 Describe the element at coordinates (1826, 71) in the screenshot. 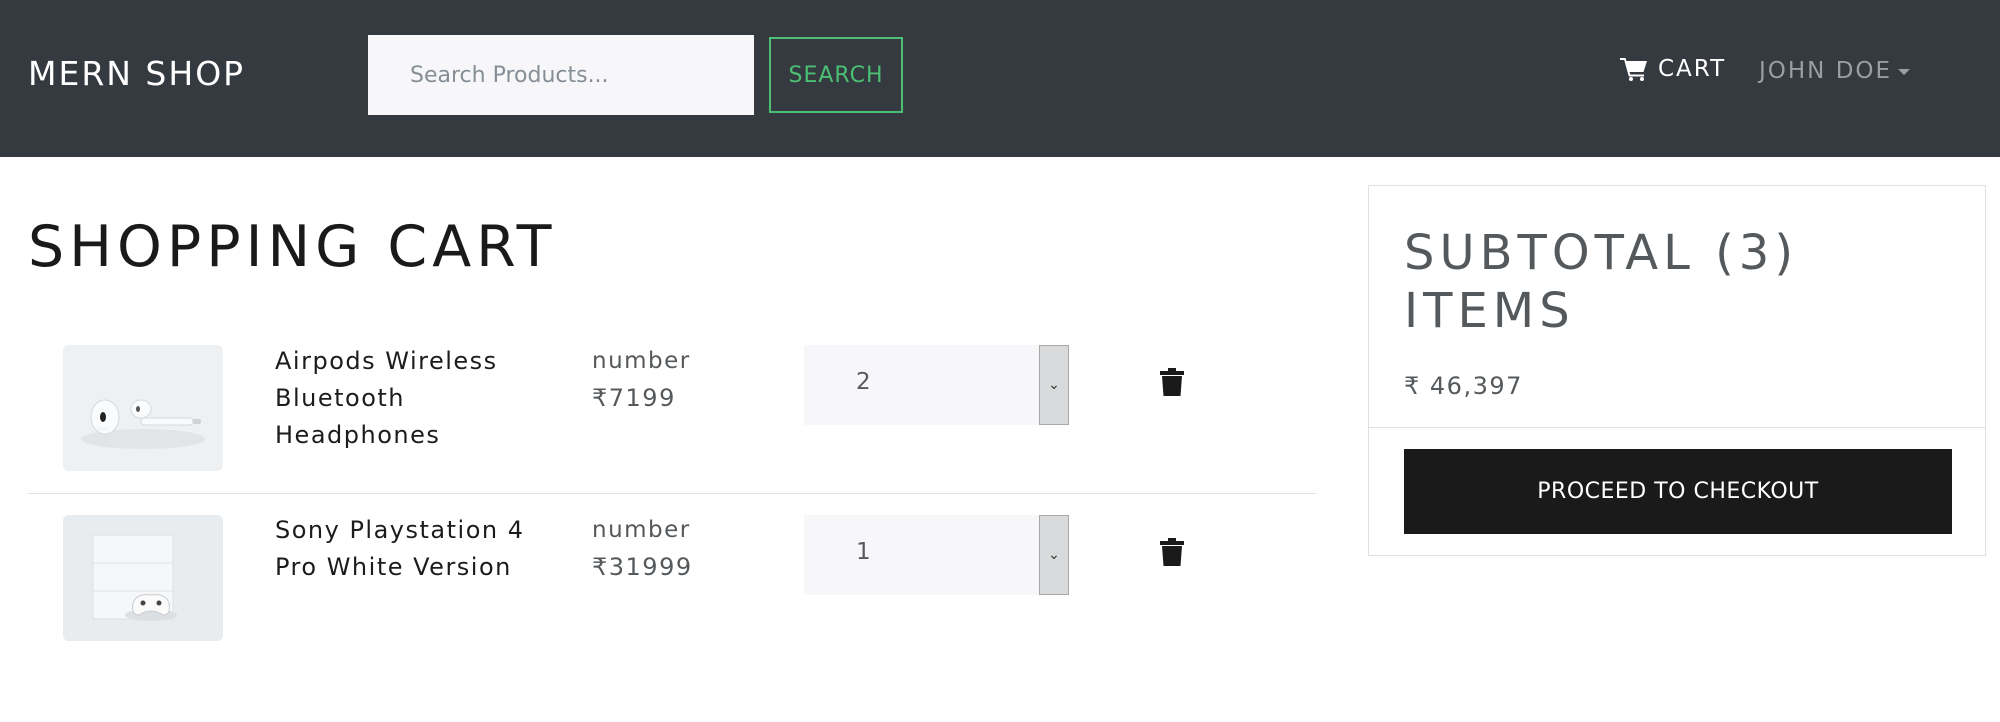

I see `user-menu-label: JOHN DOE` at that location.